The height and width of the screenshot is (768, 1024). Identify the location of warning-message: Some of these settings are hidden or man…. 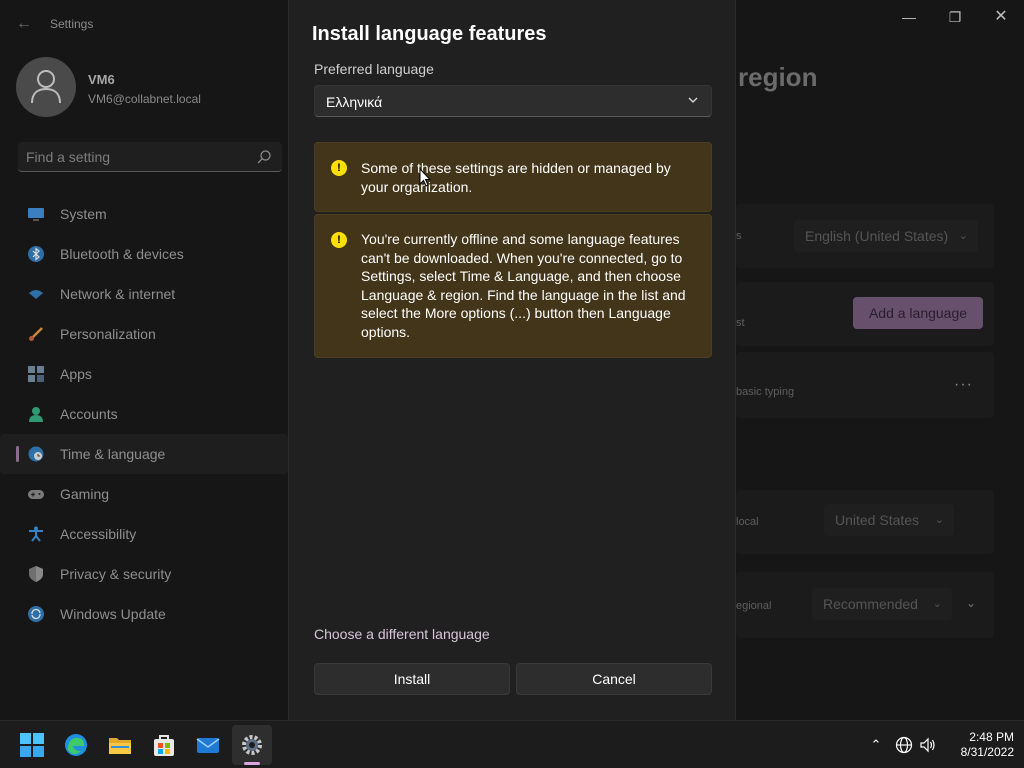
(516, 177).